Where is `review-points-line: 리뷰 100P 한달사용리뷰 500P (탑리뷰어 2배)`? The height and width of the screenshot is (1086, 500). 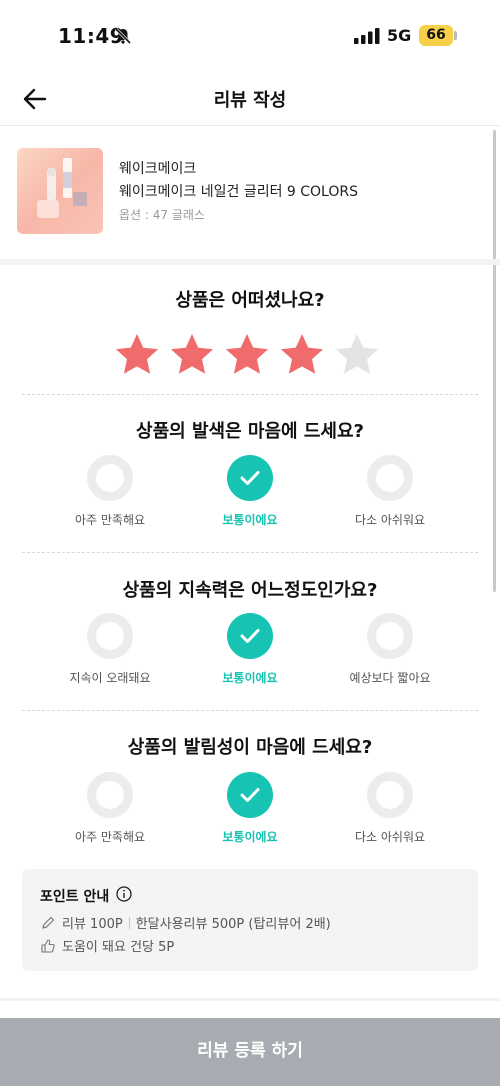
review-points-line: 리뷰 100P 한달사용리뷰 500P (탑리뷰어 2배) is located at coordinates (185, 922).